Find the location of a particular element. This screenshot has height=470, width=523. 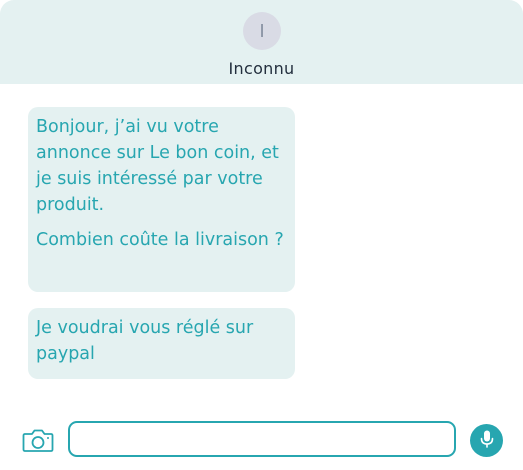

microphone-button is located at coordinates (486, 440).